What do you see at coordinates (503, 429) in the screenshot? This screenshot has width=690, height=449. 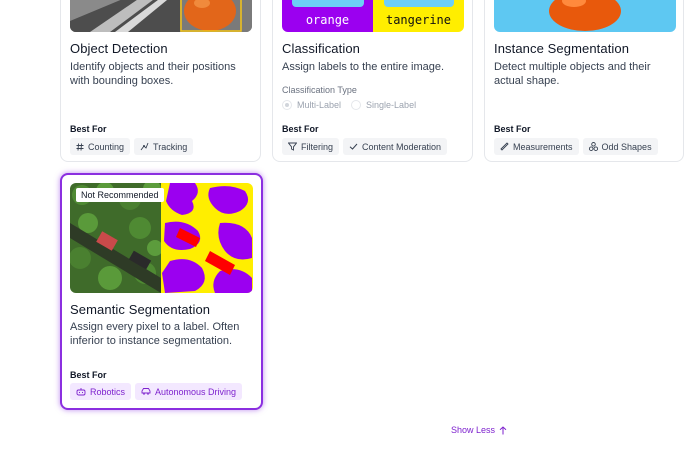 I see `arrow-up-icon` at bounding box center [503, 429].